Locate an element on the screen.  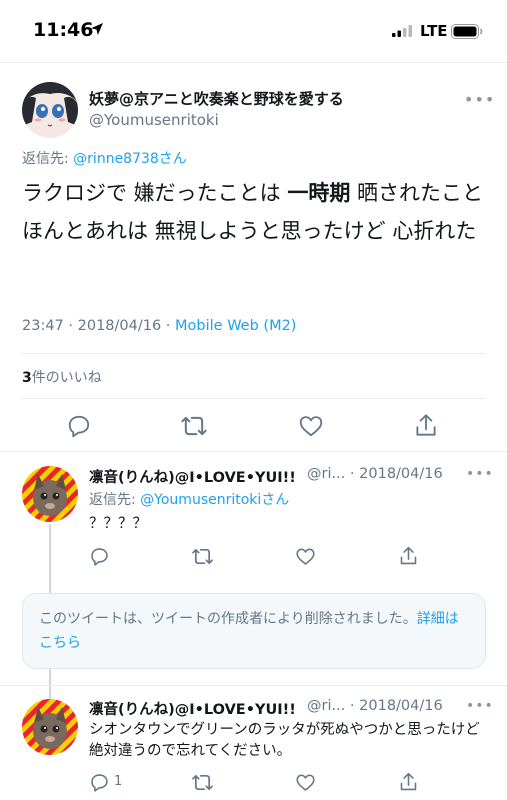
reply-count: 1 is located at coordinates (118, 781).